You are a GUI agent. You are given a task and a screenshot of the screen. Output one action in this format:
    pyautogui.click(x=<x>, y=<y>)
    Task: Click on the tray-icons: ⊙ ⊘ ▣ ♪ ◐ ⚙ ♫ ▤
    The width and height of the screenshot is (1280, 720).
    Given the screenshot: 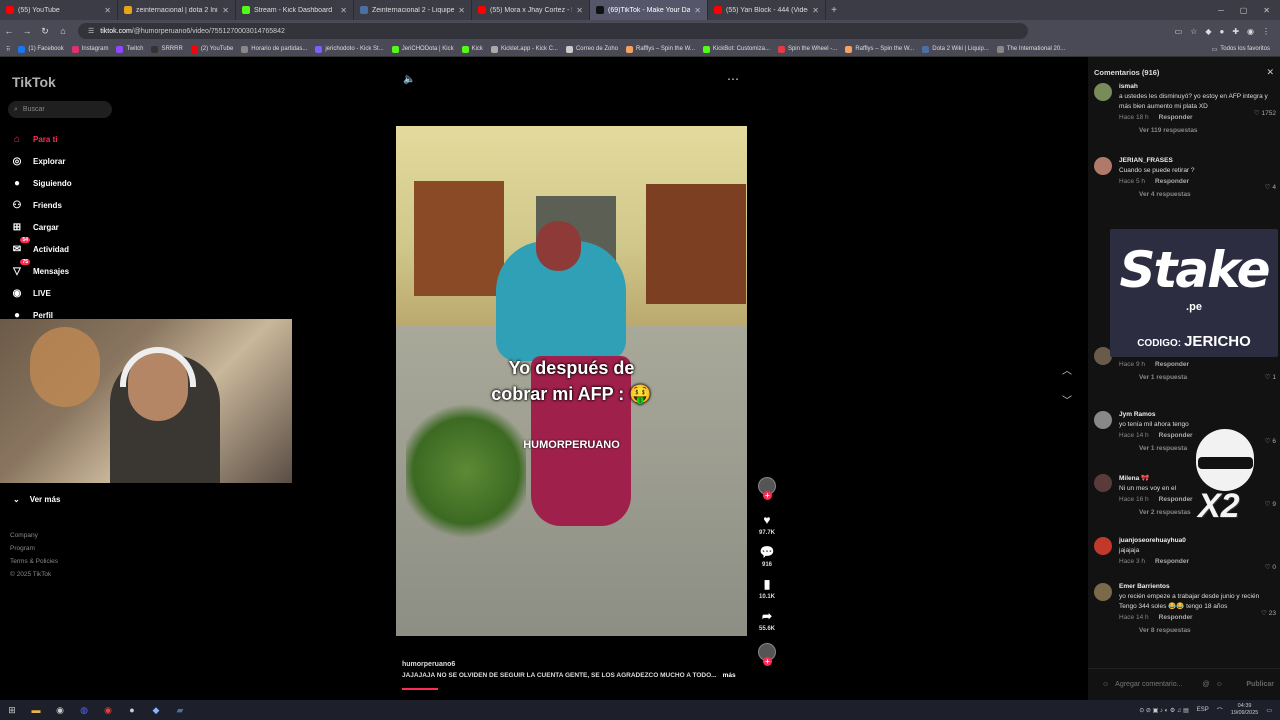 What is the action you would take?
    pyautogui.click(x=1164, y=710)
    